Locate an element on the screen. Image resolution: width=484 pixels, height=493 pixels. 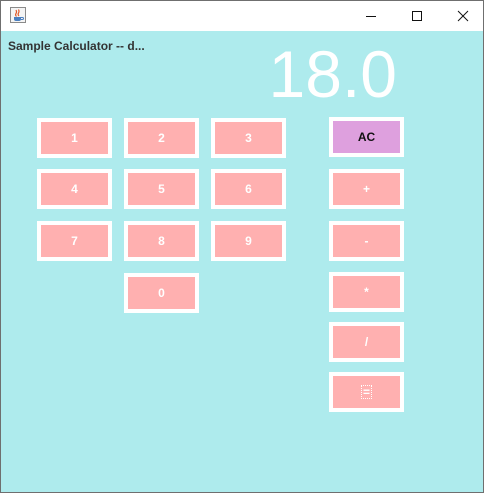
subtract-button: - is located at coordinates (366, 241).